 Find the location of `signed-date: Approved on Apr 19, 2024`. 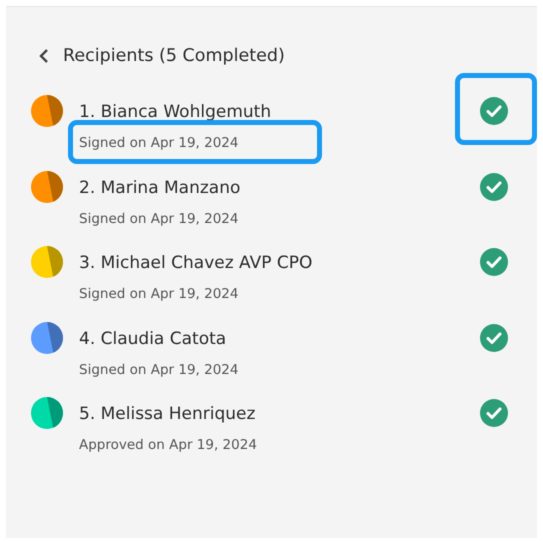

signed-date: Approved on Apr 19, 2024 is located at coordinates (168, 445).